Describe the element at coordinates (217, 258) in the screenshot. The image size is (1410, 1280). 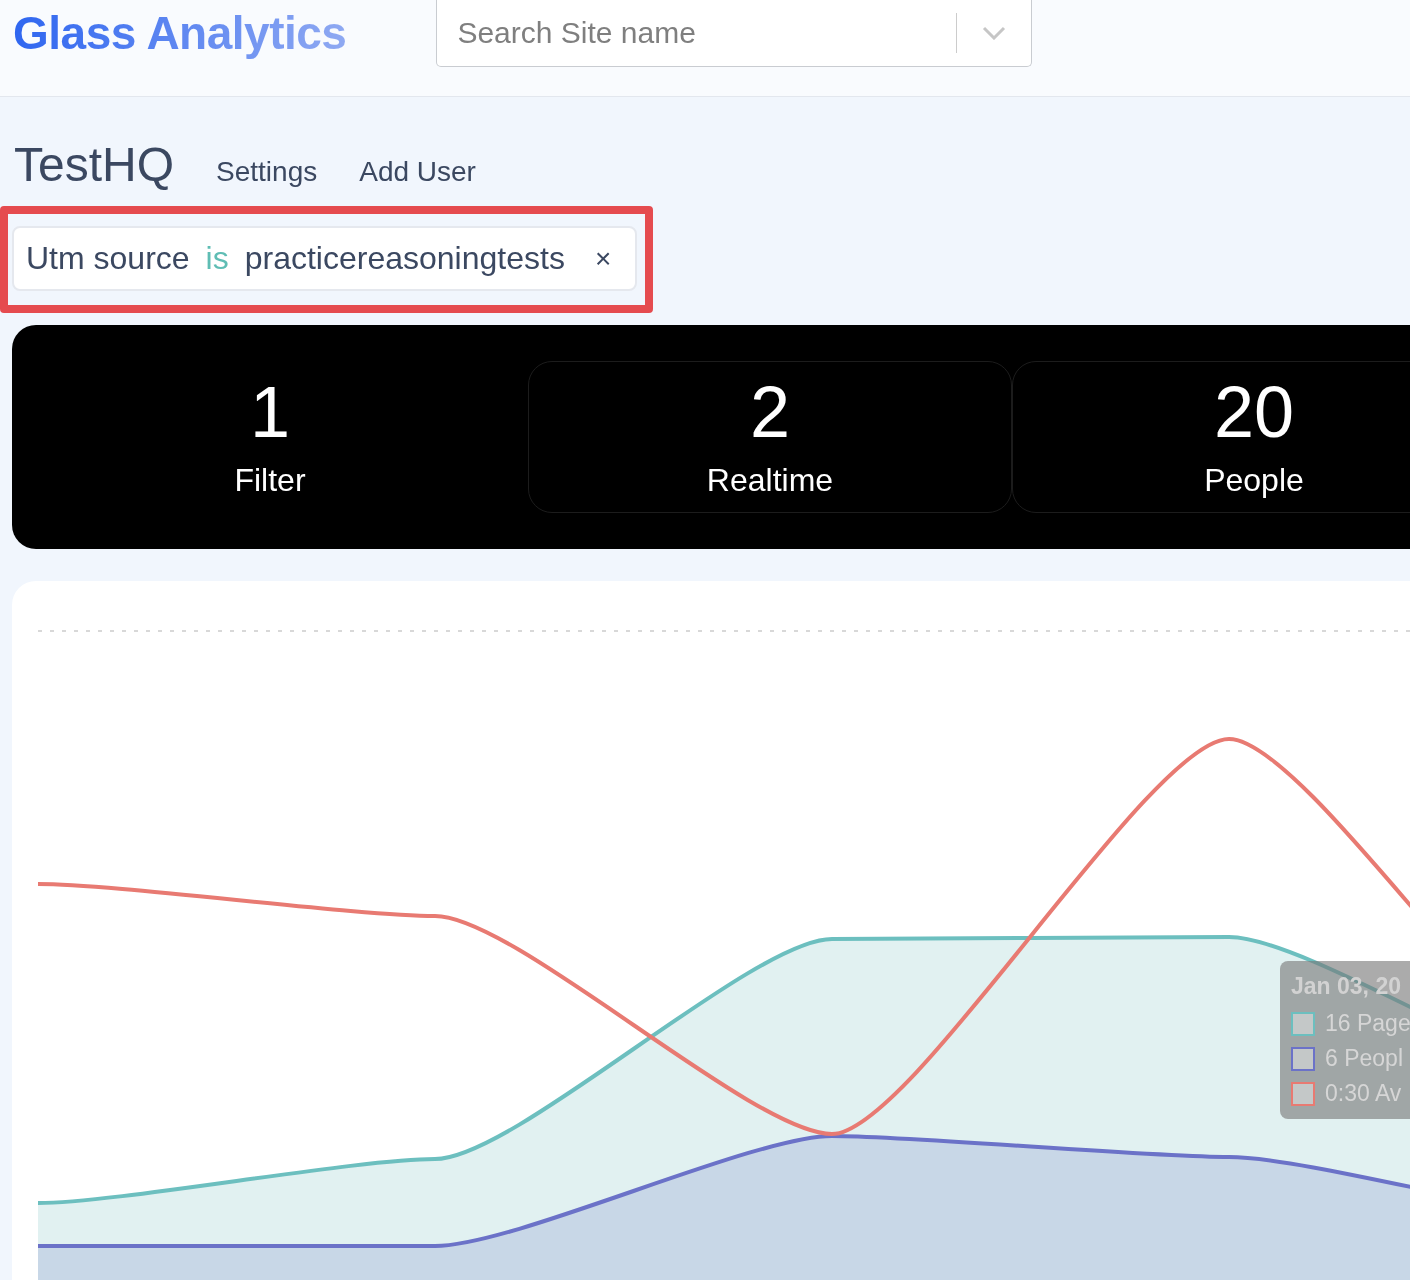
I see `filter-operator: is` at that location.